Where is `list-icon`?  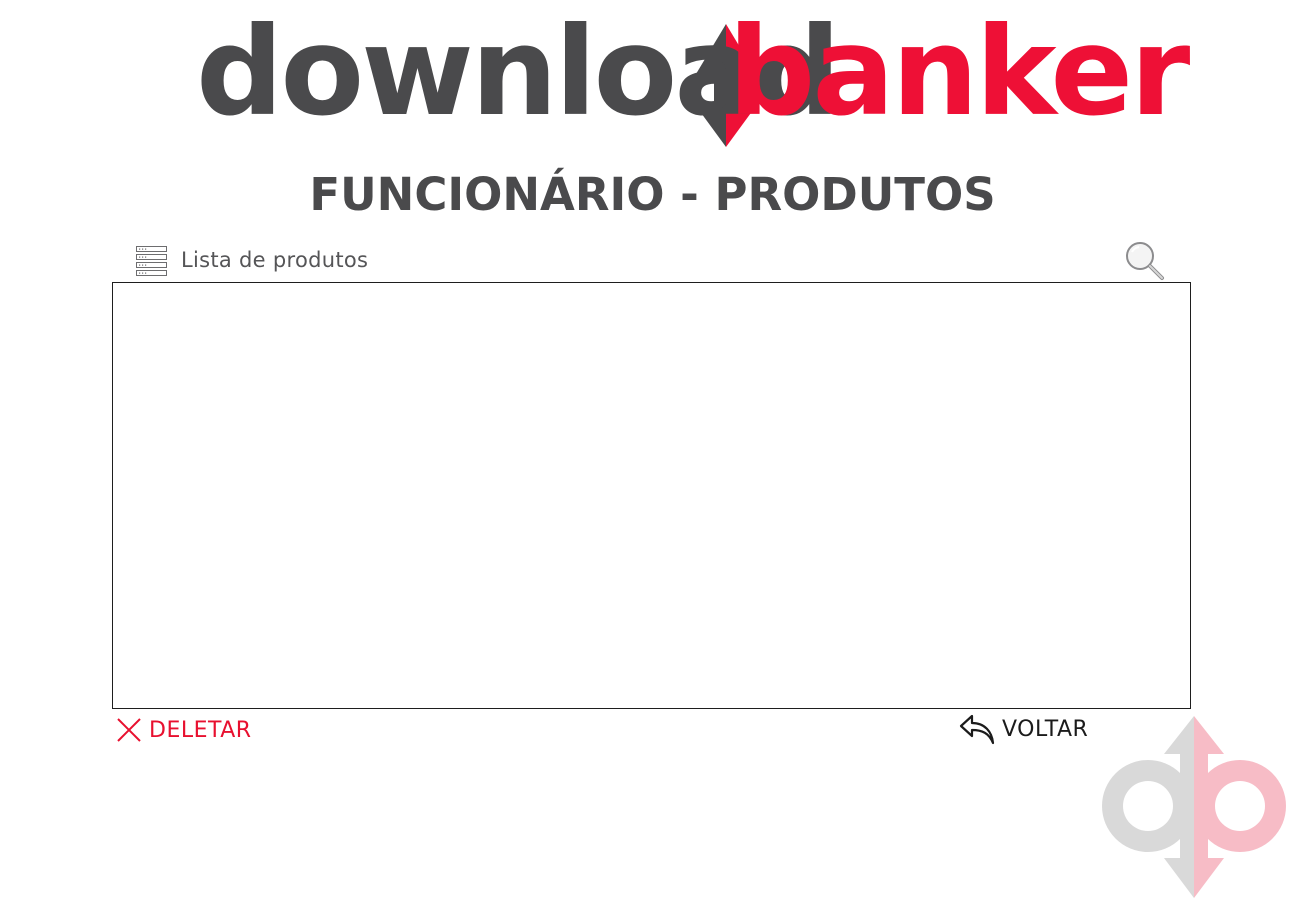 list-icon is located at coordinates (151, 260).